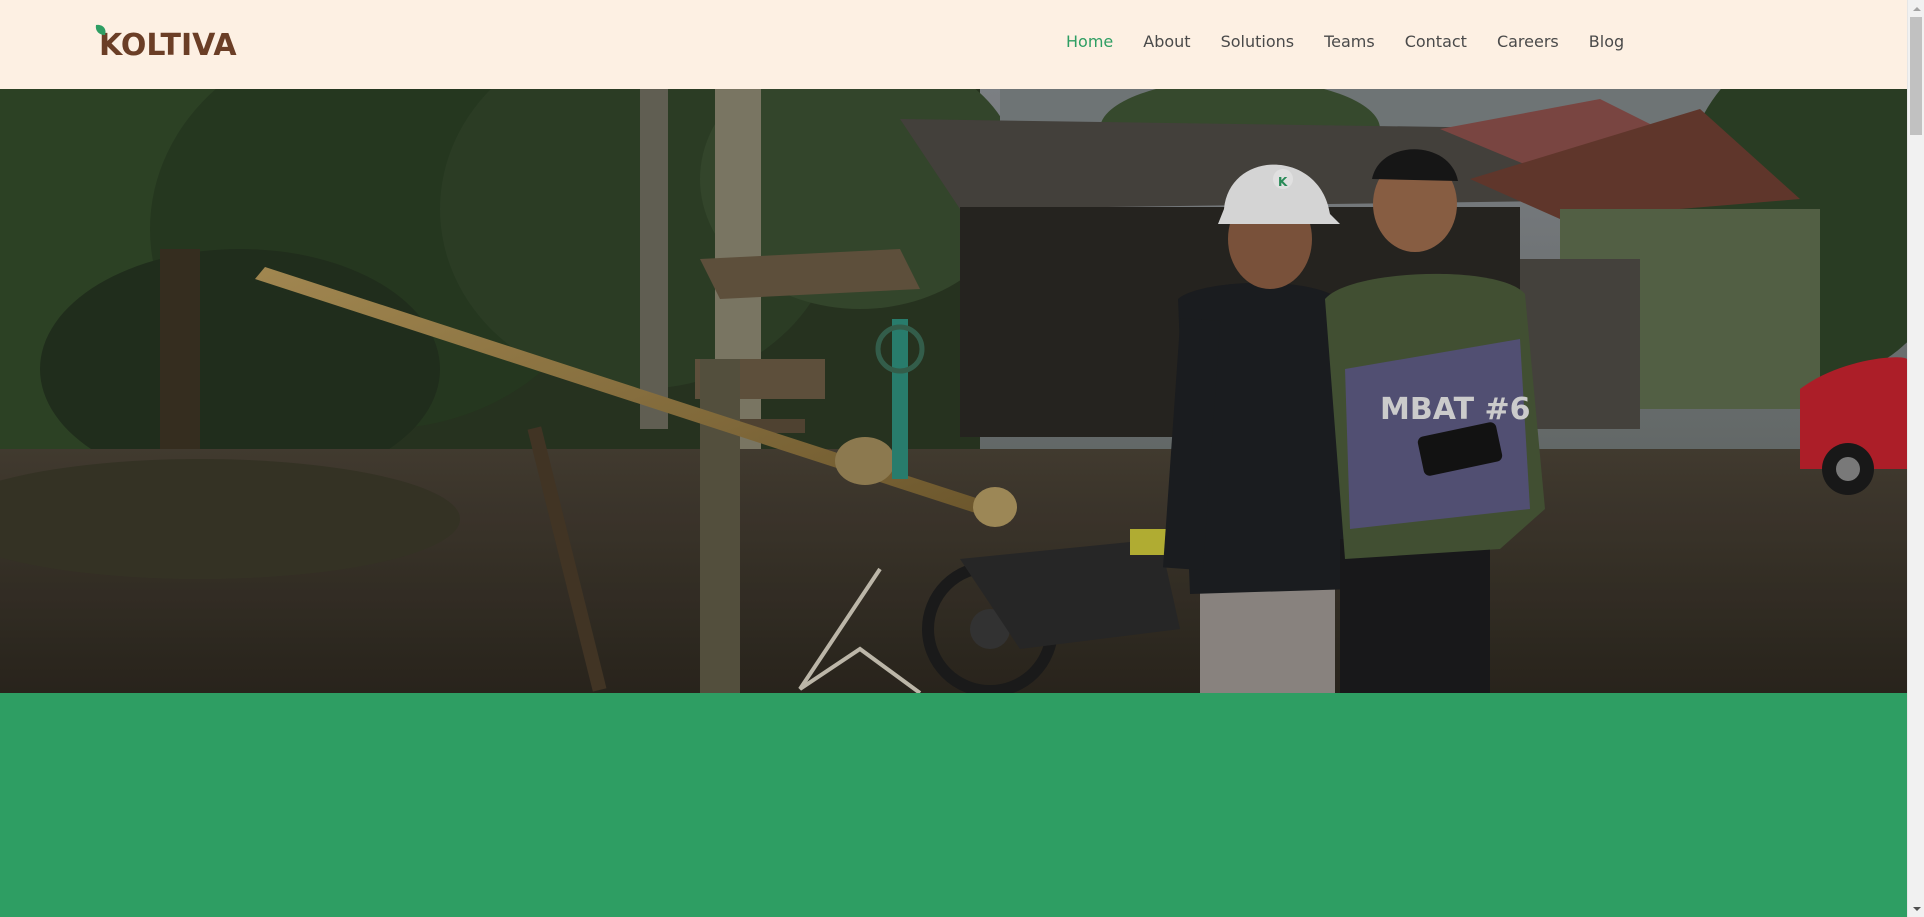 This screenshot has width=1924, height=917. Describe the element at coordinates (1528, 42) in the screenshot. I see `nav-careers: Careers` at that location.